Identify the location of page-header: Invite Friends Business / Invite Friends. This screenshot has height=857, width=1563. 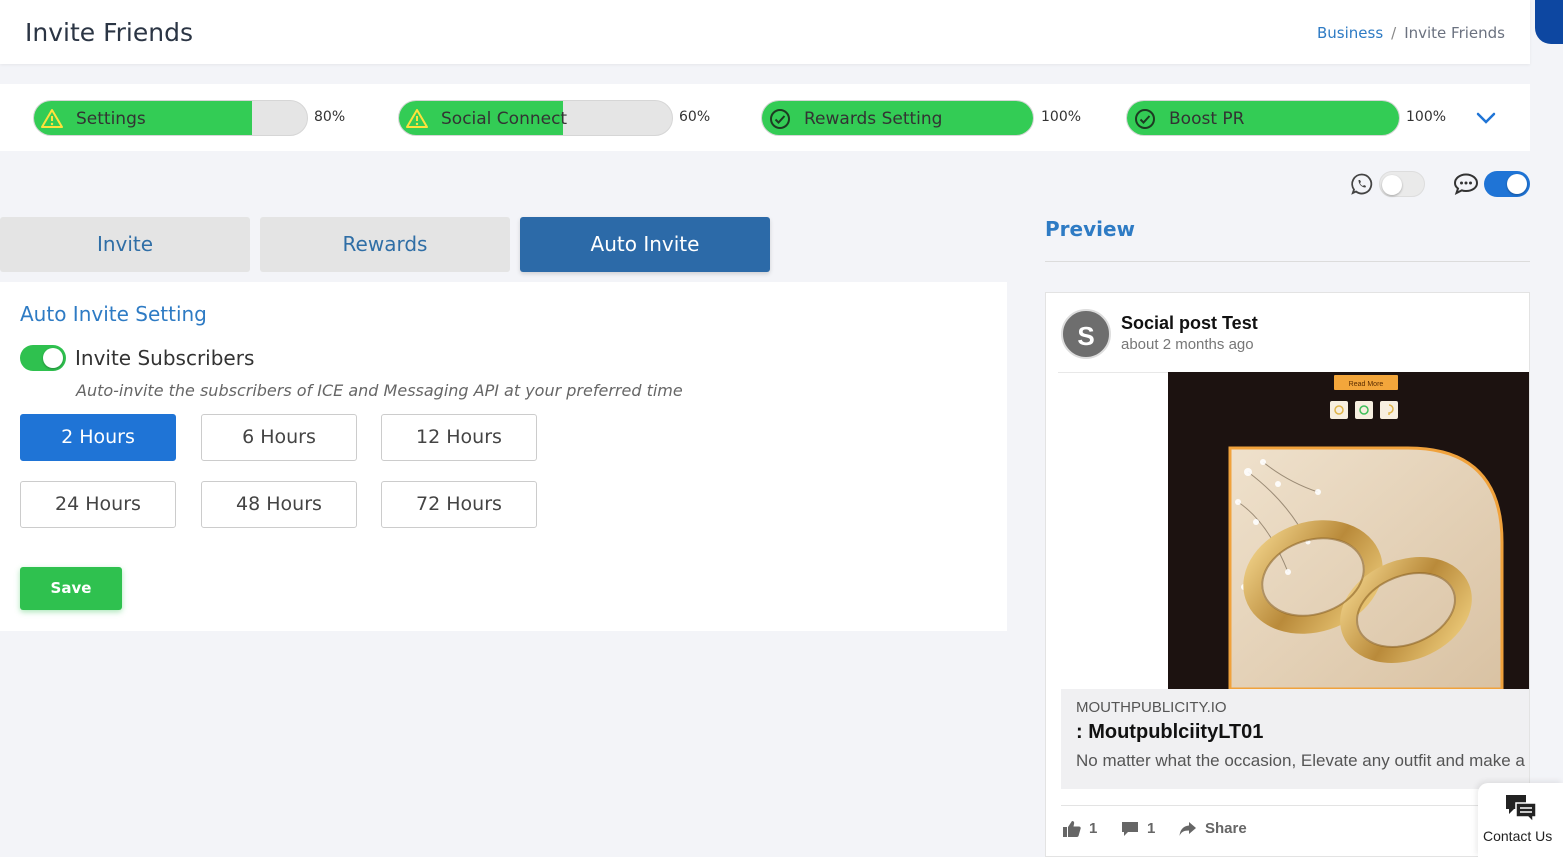
(765, 32).